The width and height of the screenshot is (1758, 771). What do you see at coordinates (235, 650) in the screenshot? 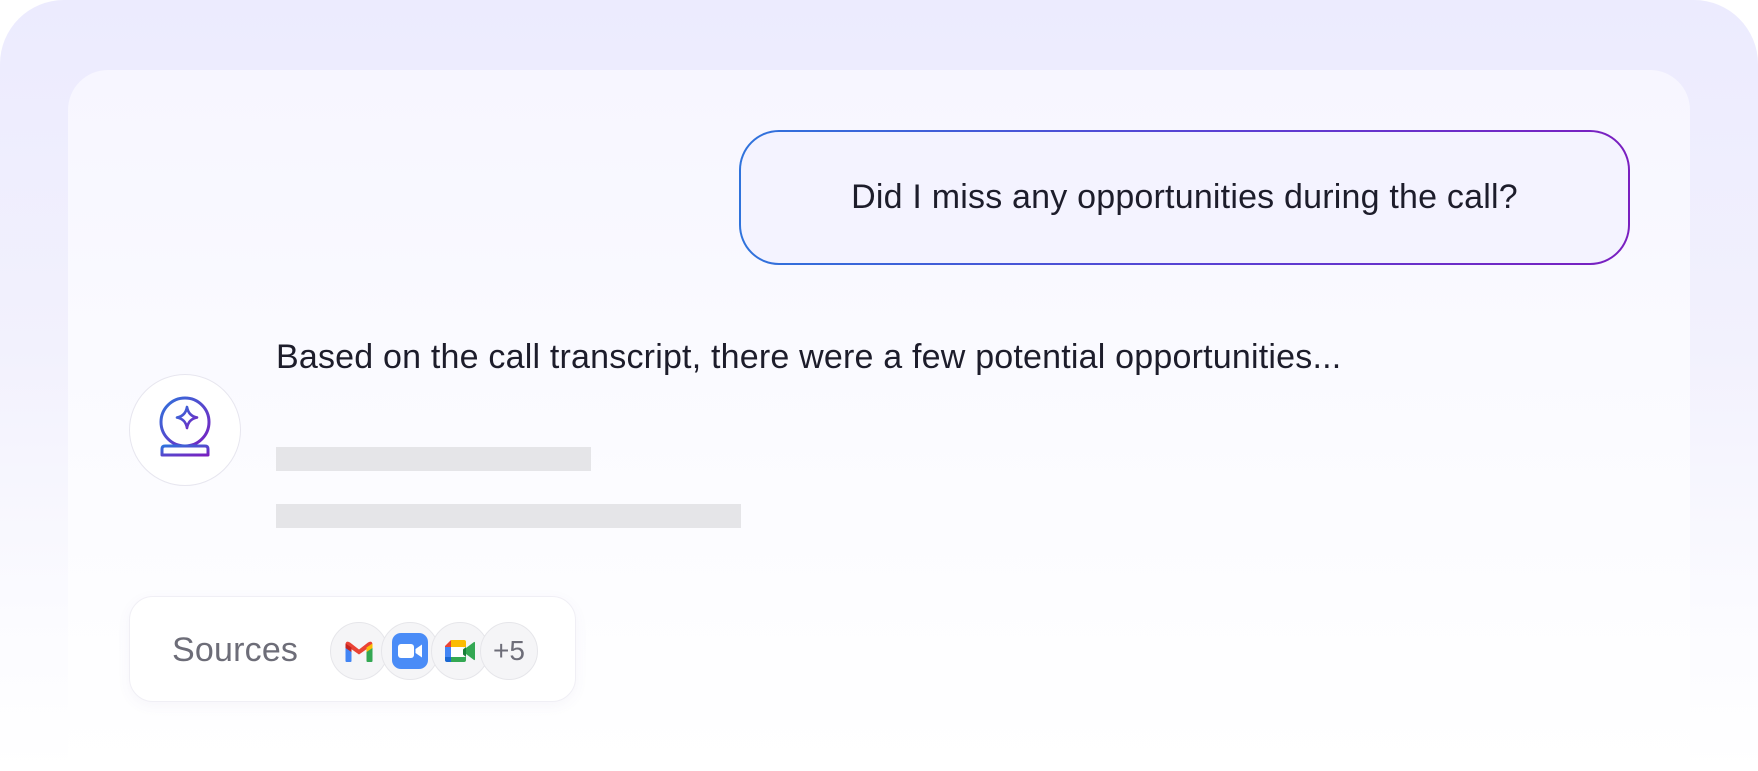
I see `sources-label: Sources` at bounding box center [235, 650].